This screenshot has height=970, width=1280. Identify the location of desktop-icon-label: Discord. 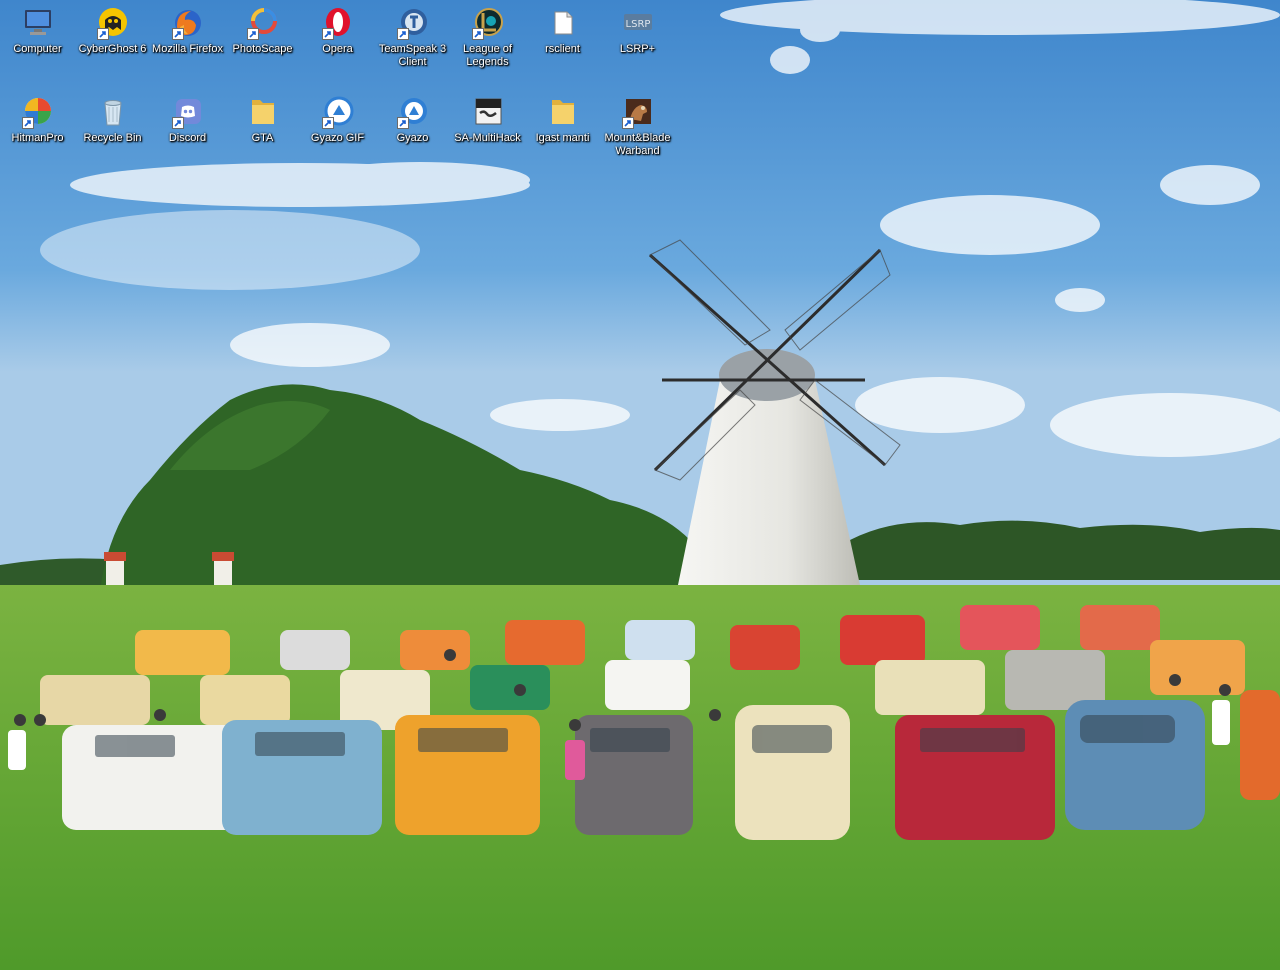
(187, 138).